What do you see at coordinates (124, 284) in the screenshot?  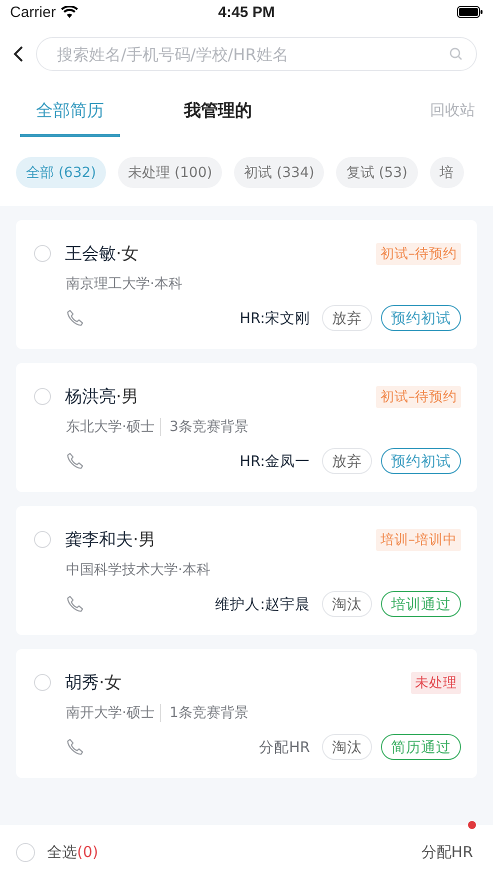 I see `school-degree: 南京理工大学·本科` at bounding box center [124, 284].